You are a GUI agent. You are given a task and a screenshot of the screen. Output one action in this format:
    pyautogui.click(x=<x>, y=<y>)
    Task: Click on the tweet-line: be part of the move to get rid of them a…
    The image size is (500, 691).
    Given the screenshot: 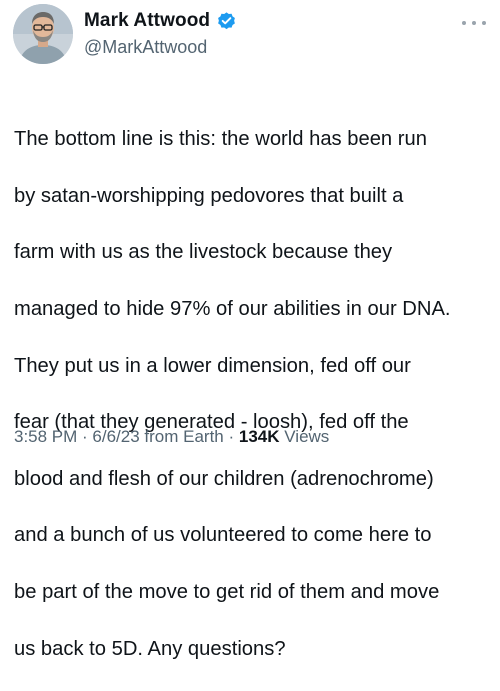 What is the action you would take?
    pyautogui.click(x=227, y=592)
    